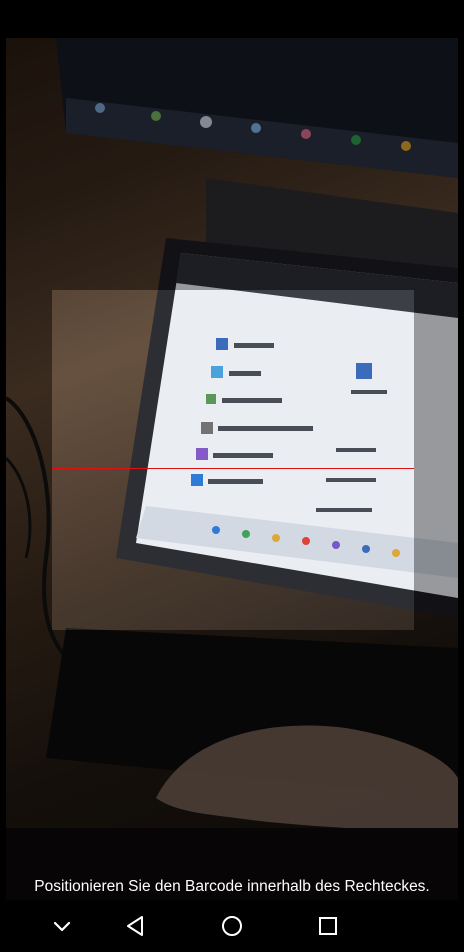 This screenshot has width=464, height=952. I want to click on home-circle-icon, so click(232, 926).